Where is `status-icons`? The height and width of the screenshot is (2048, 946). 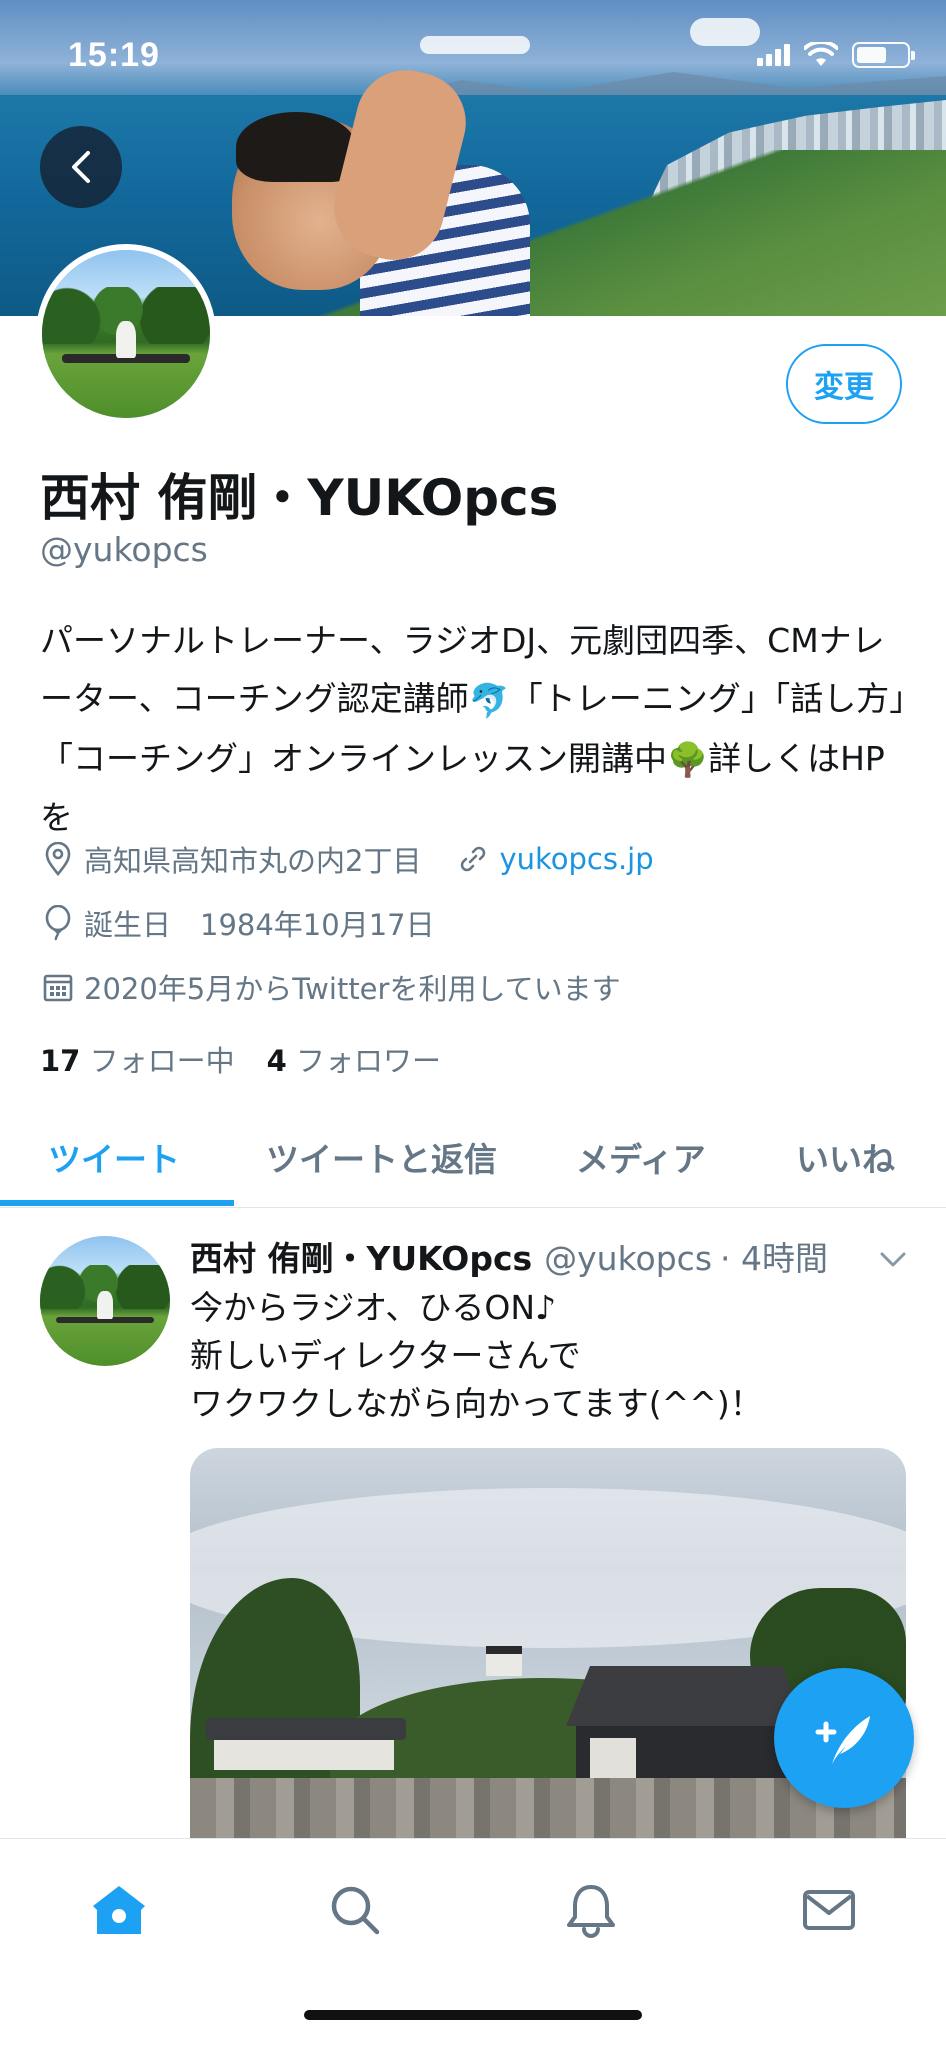
status-icons is located at coordinates (836, 55).